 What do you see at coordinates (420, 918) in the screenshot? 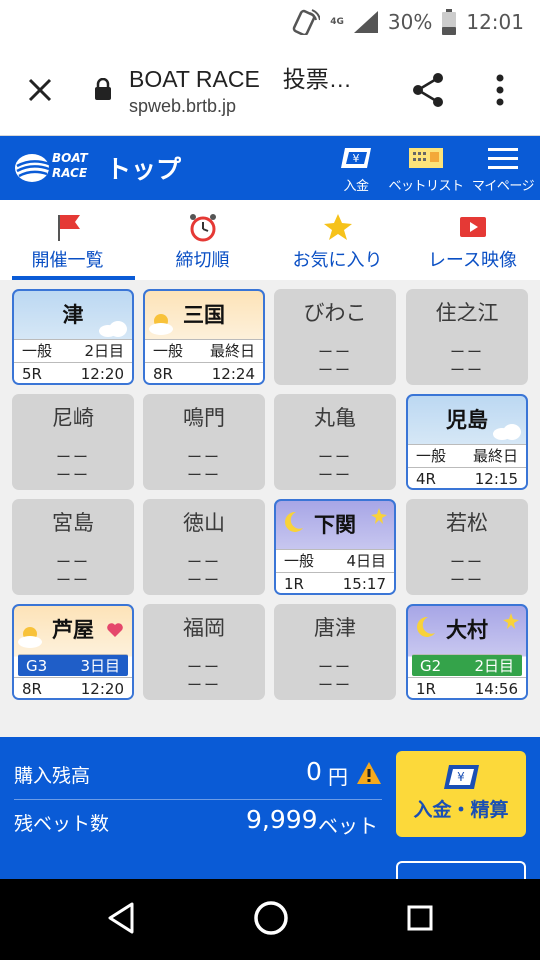
I see `recents-icon` at bounding box center [420, 918].